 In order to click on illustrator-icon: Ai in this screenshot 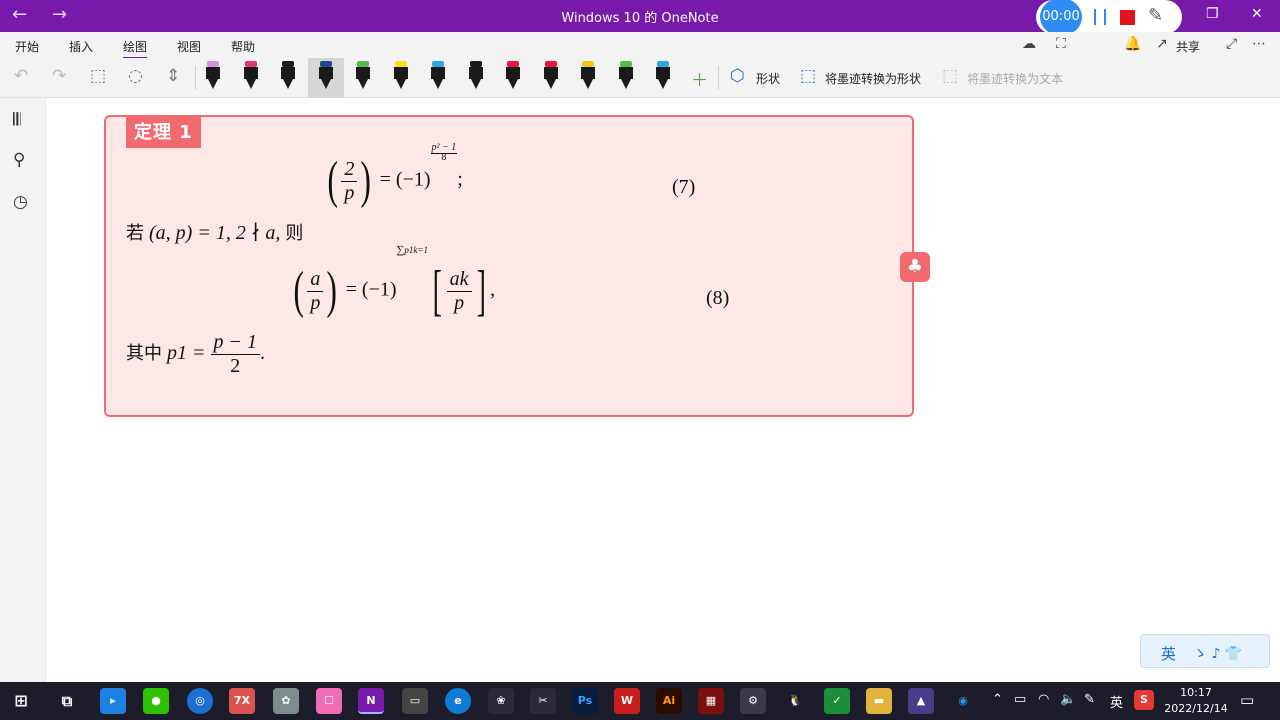, I will do `click(669, 701)`.